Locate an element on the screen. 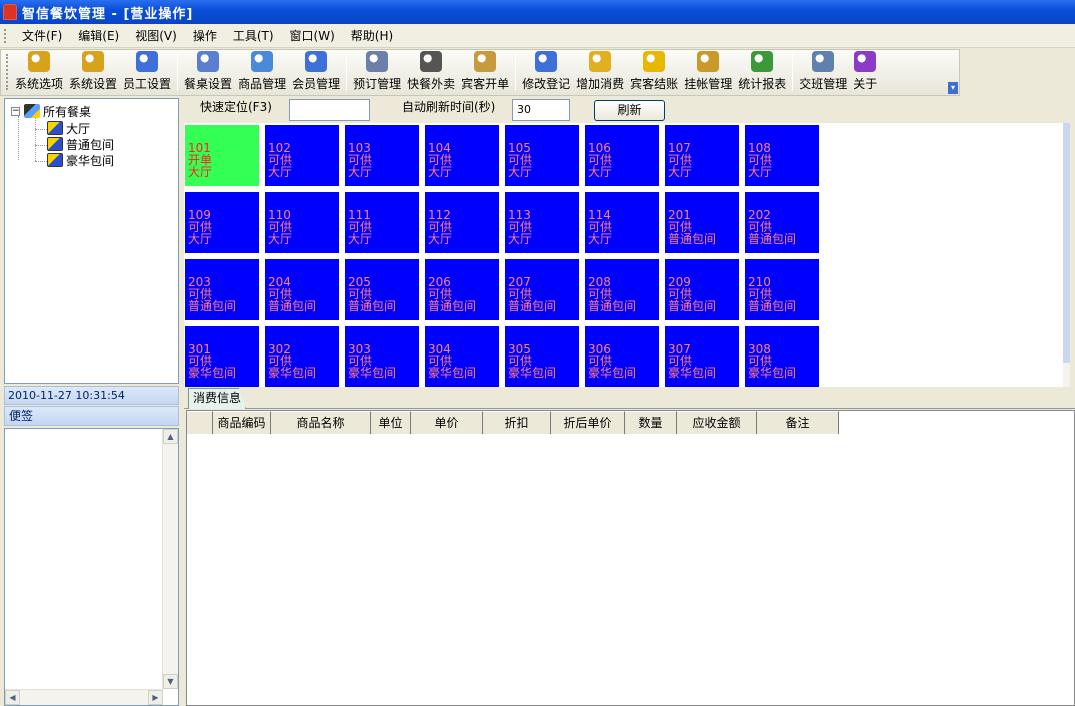 The width and height of the screenshot is (1075, 706). toolbar-button-label: 修改登记 is located at coordinates (546, 84).